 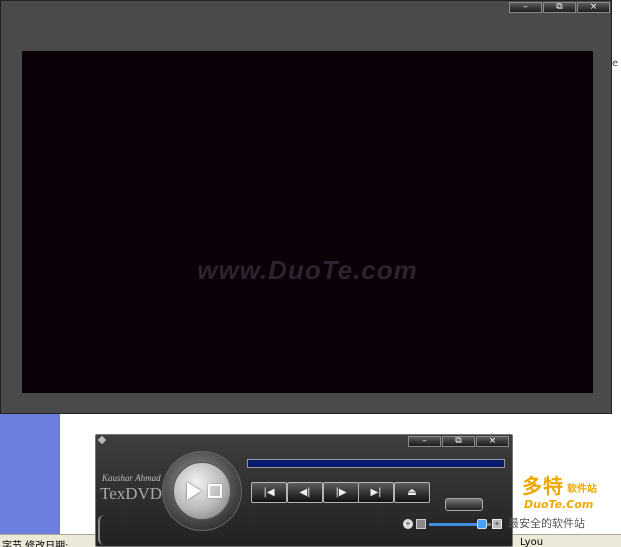 What do you see at coordinates (546, 523) in the screenshot?
I see `logo-slogan: 最安全的软件站` at bounding box center [546, 523].